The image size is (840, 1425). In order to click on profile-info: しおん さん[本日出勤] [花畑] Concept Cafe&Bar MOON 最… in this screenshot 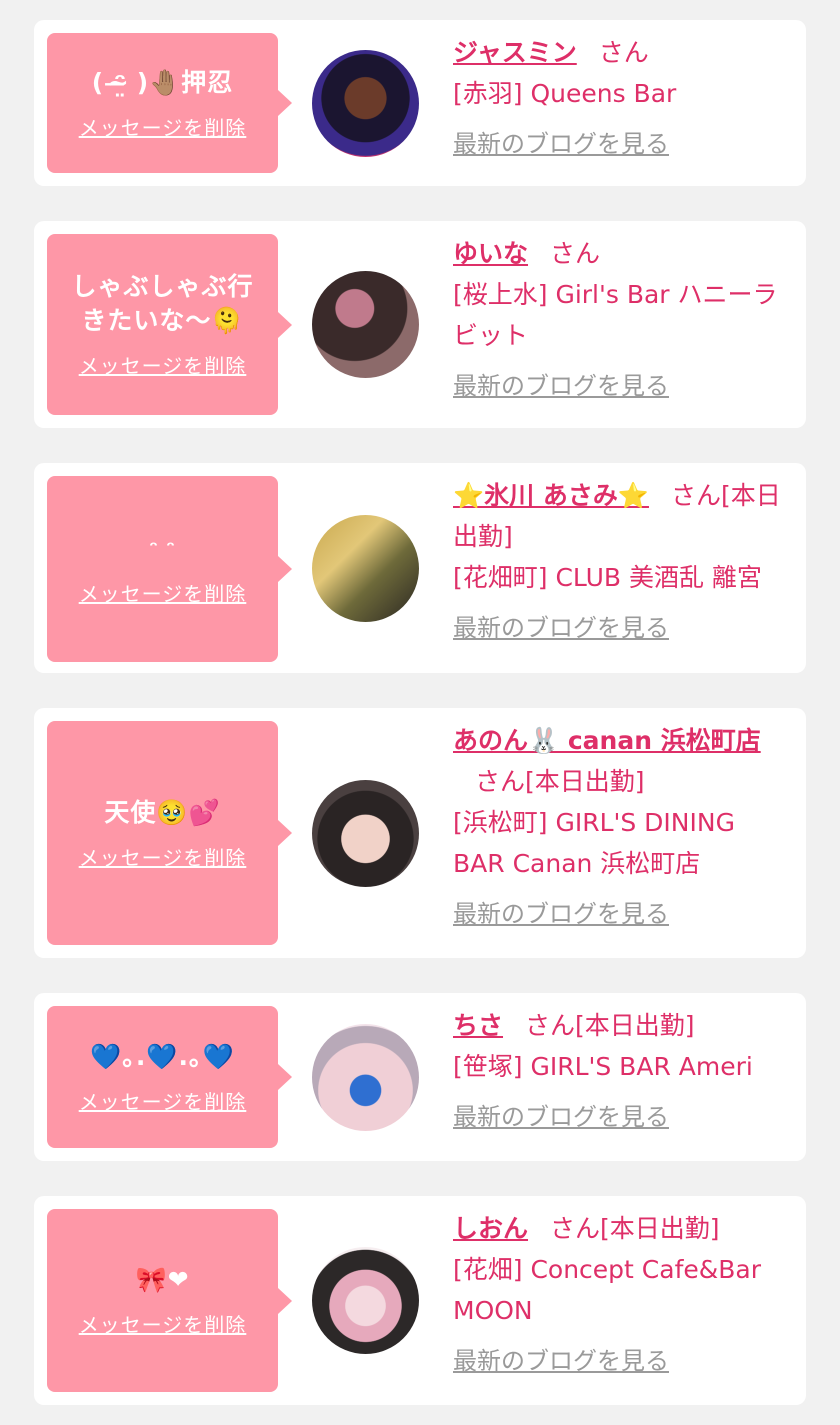, I will do `click(623, 1295)`.